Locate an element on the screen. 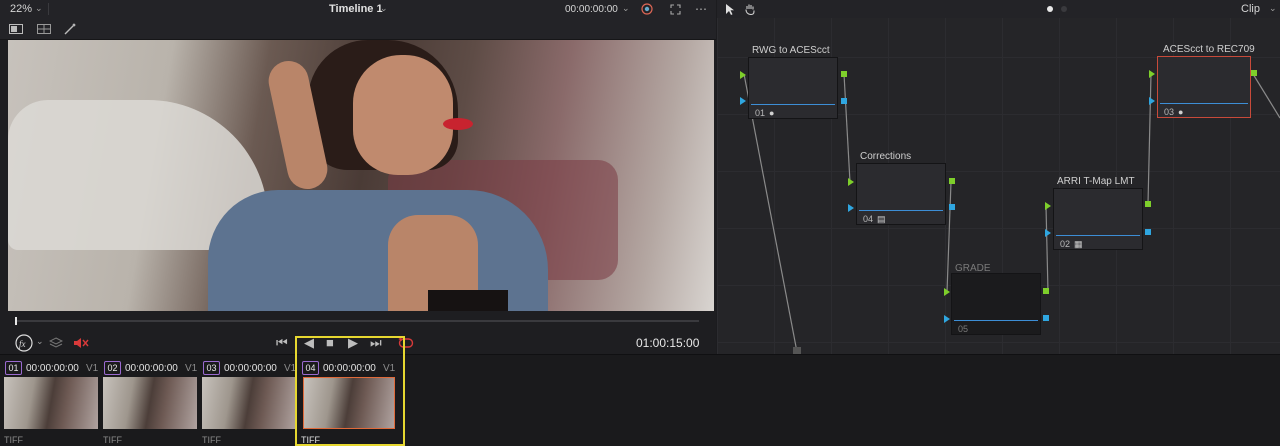 The height and width of the screenshot is (446, 1280). divider is located at coordinates (48, 9).